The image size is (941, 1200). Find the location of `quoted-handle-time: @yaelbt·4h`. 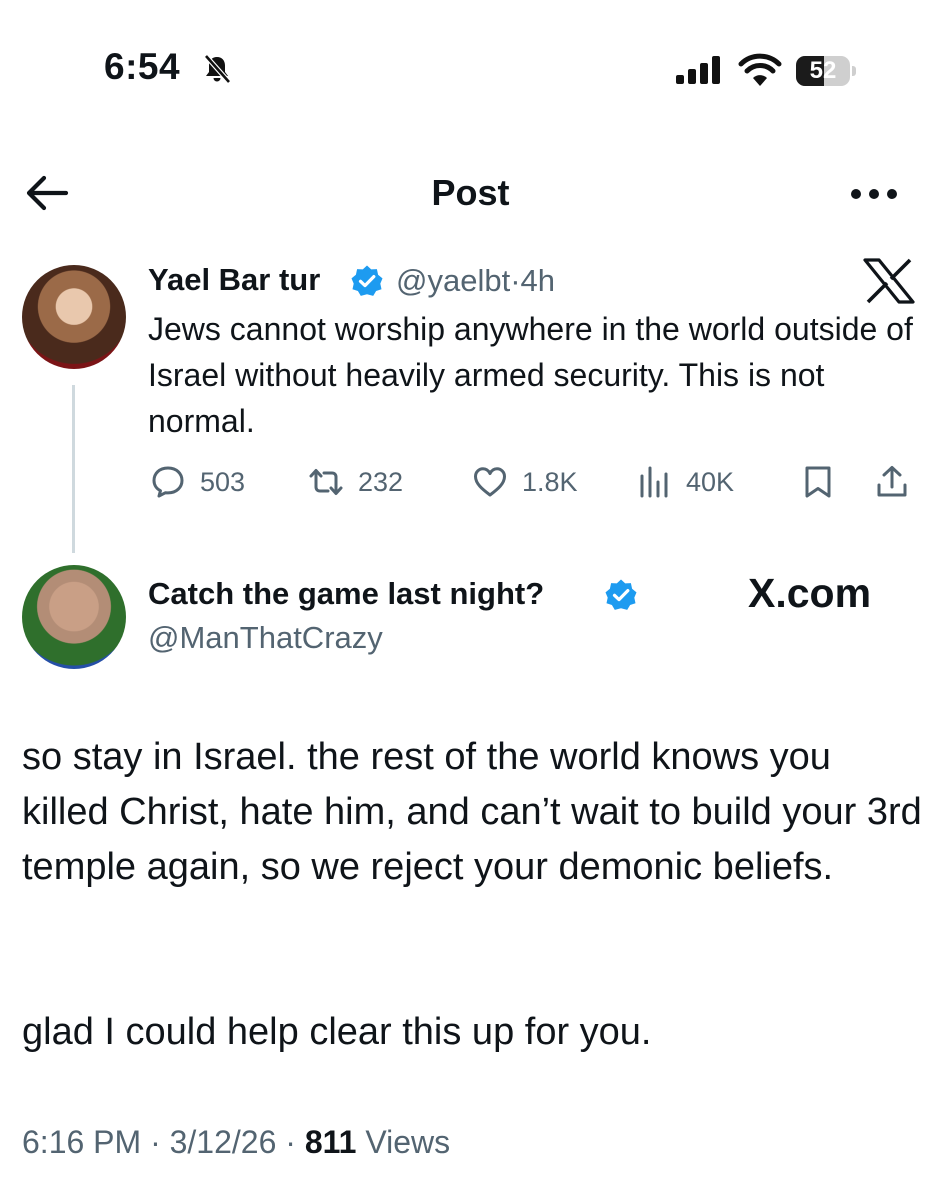

quoted-handle-time: @yaelbt·4h is located at coordinates (475, 281).